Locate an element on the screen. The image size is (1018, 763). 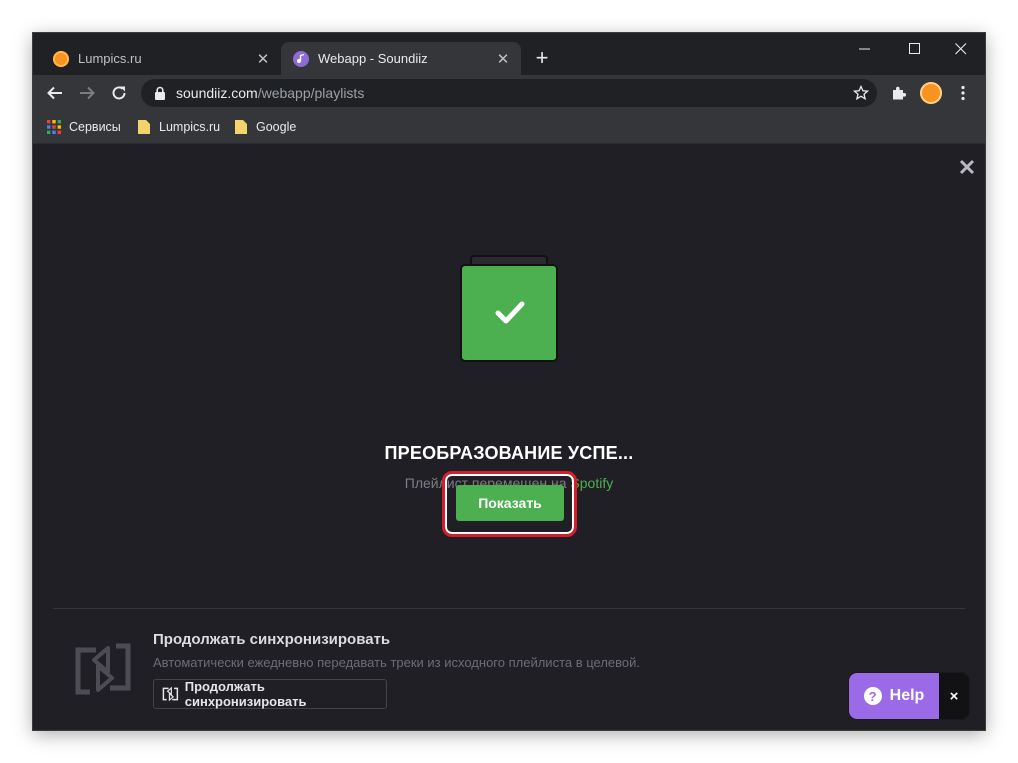
tab-title: Webapp - Soundiiz is located at coordinates (373, 58).